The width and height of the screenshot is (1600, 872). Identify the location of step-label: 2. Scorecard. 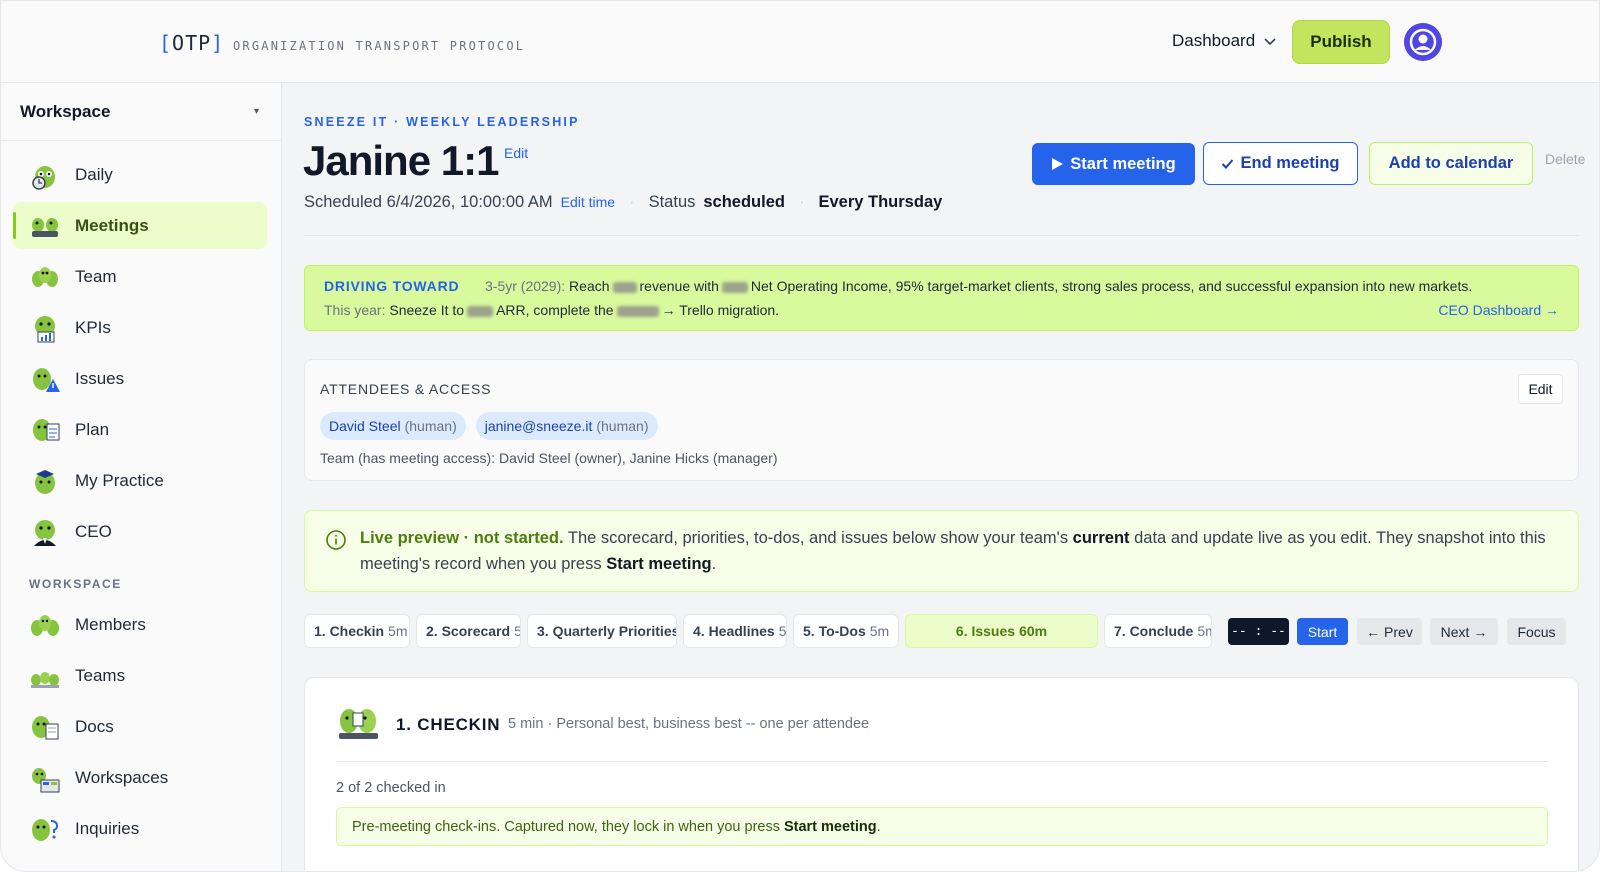
(468, 631).